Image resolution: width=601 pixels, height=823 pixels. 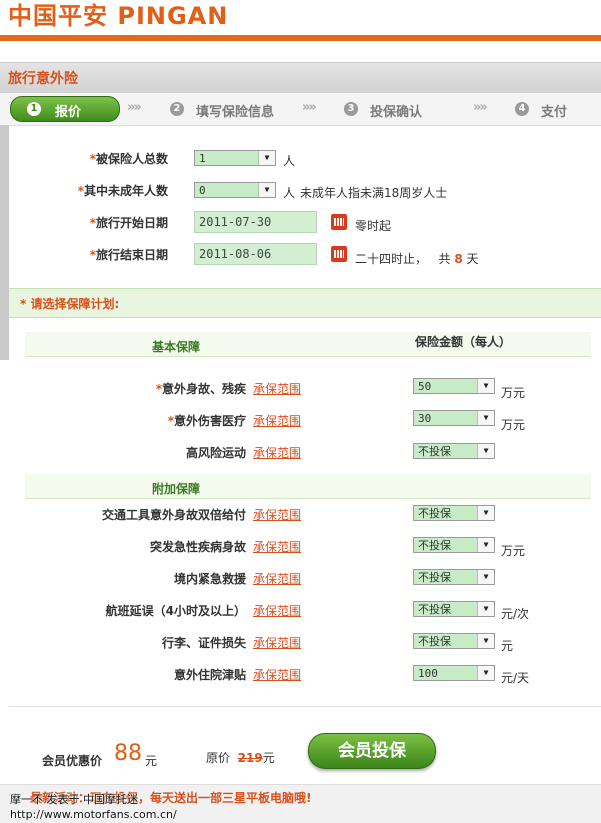 I want to click on divider, so click(x=305, y=706).